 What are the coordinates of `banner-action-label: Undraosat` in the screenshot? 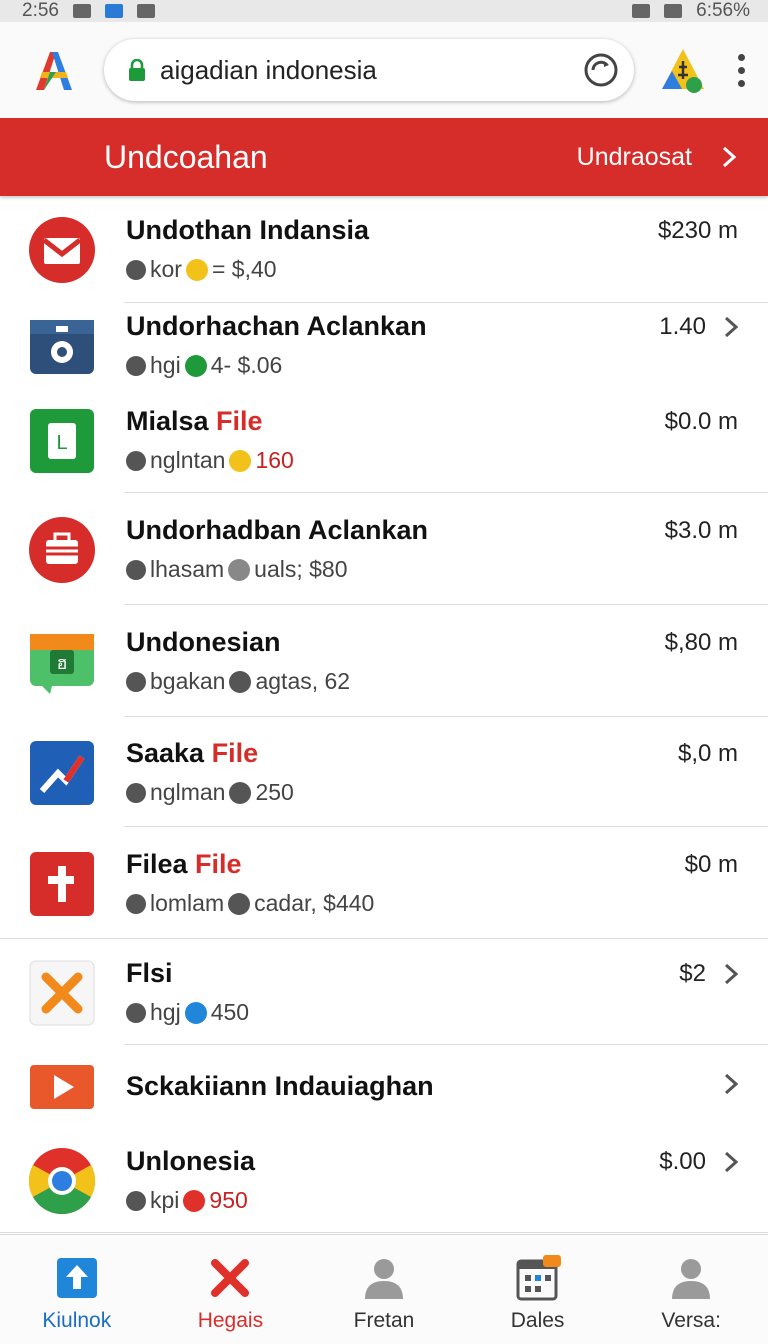 It's located at (634, 156).